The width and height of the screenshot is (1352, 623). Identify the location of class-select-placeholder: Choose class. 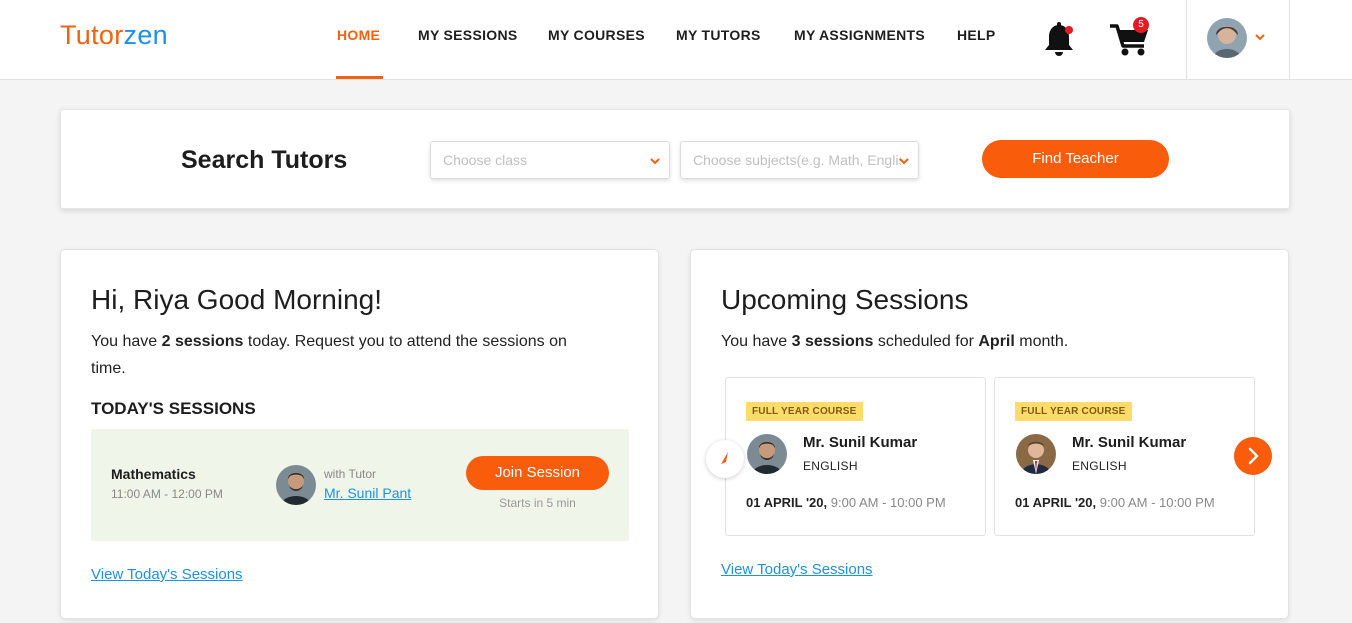
(485, 160).